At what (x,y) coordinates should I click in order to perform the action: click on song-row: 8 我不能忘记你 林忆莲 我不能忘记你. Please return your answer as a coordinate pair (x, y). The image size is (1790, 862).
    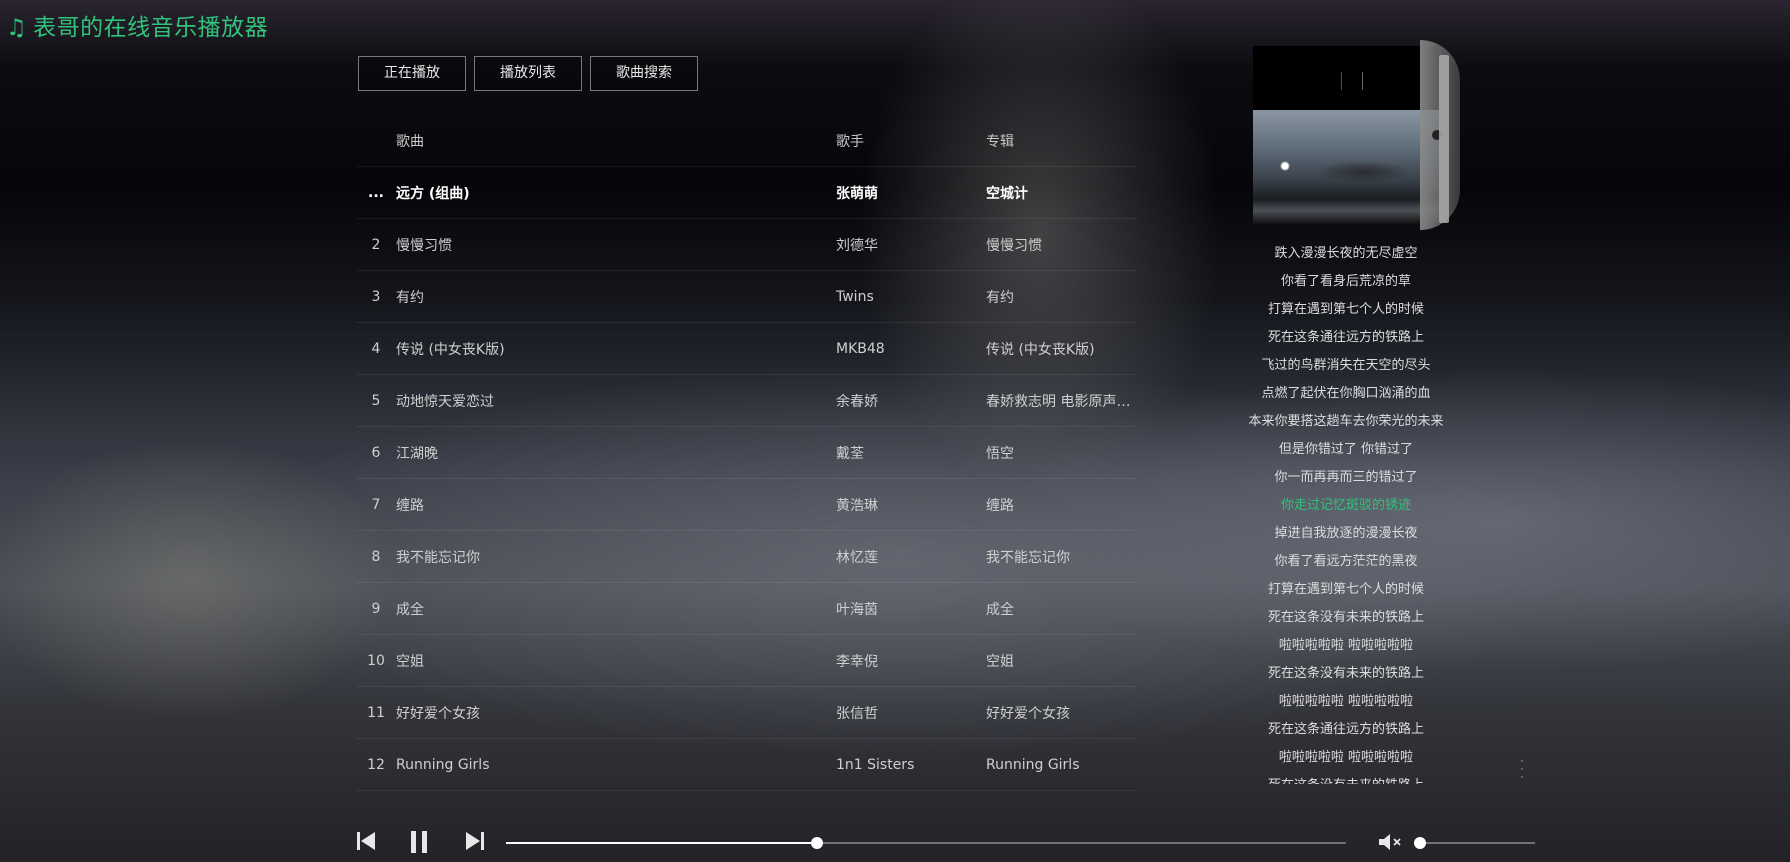
    Looking at the image, I should click on (746, 557).